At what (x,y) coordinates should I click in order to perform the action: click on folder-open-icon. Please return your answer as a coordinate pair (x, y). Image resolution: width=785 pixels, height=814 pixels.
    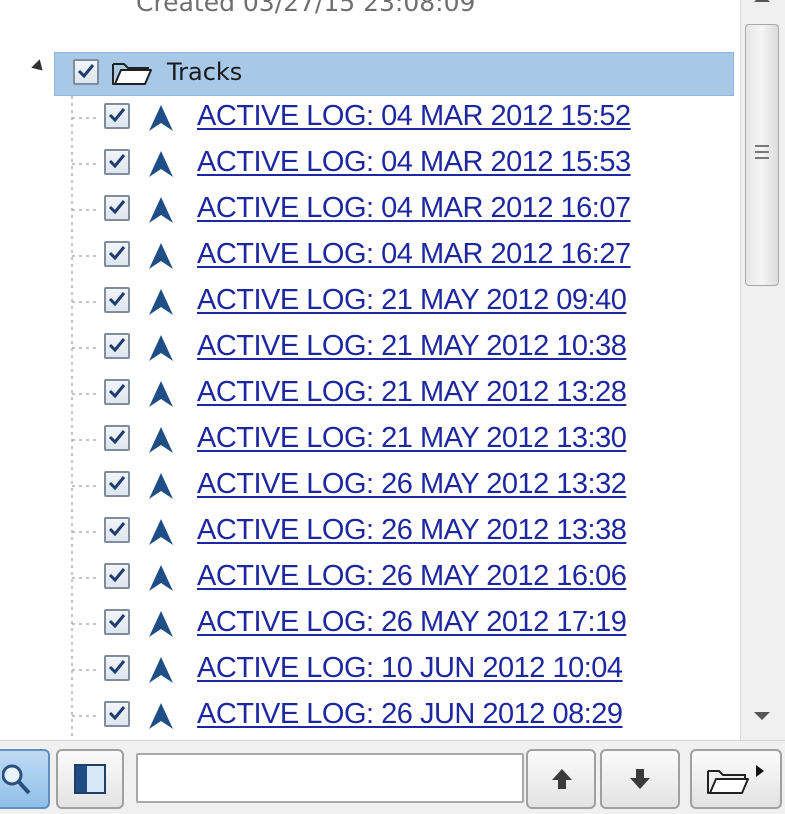
    Looking at the image, I should click on (132, 75).